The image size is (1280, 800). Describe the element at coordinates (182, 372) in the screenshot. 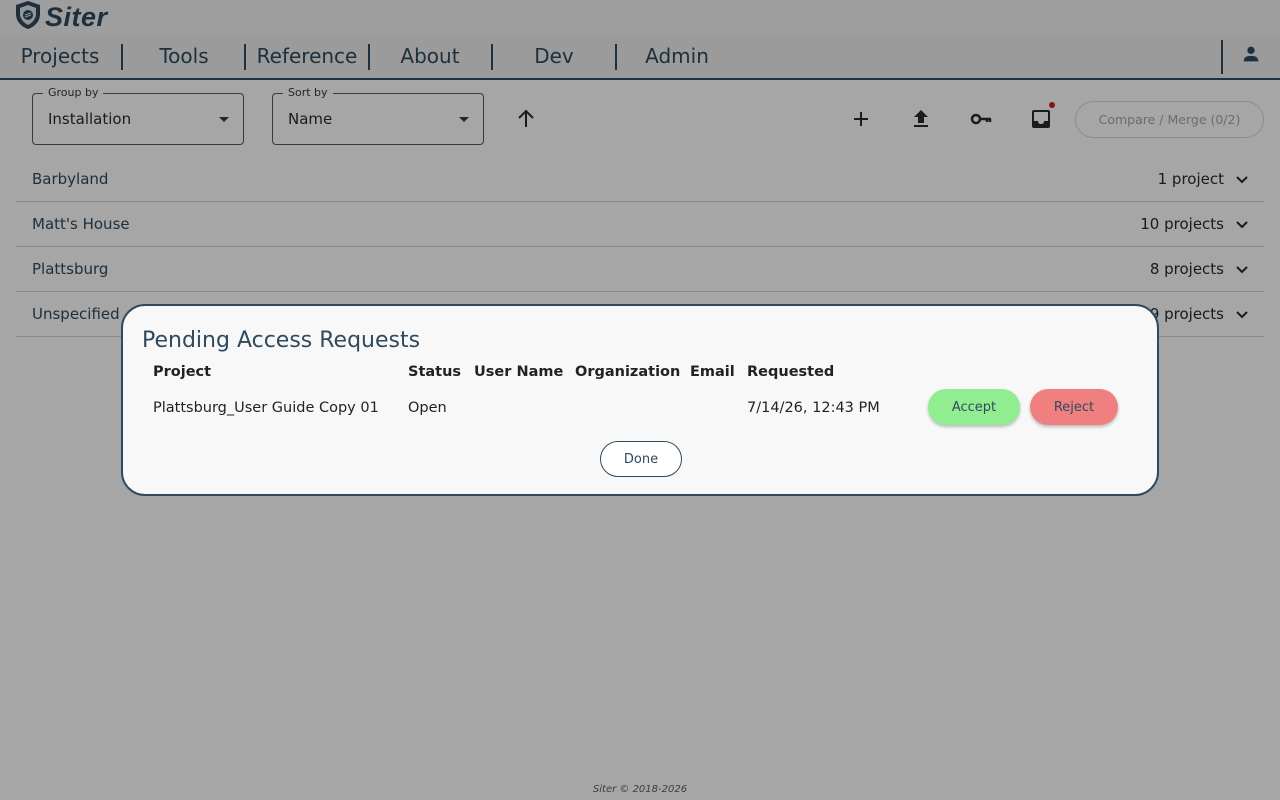

I see `column-header-project: Project` at that location.